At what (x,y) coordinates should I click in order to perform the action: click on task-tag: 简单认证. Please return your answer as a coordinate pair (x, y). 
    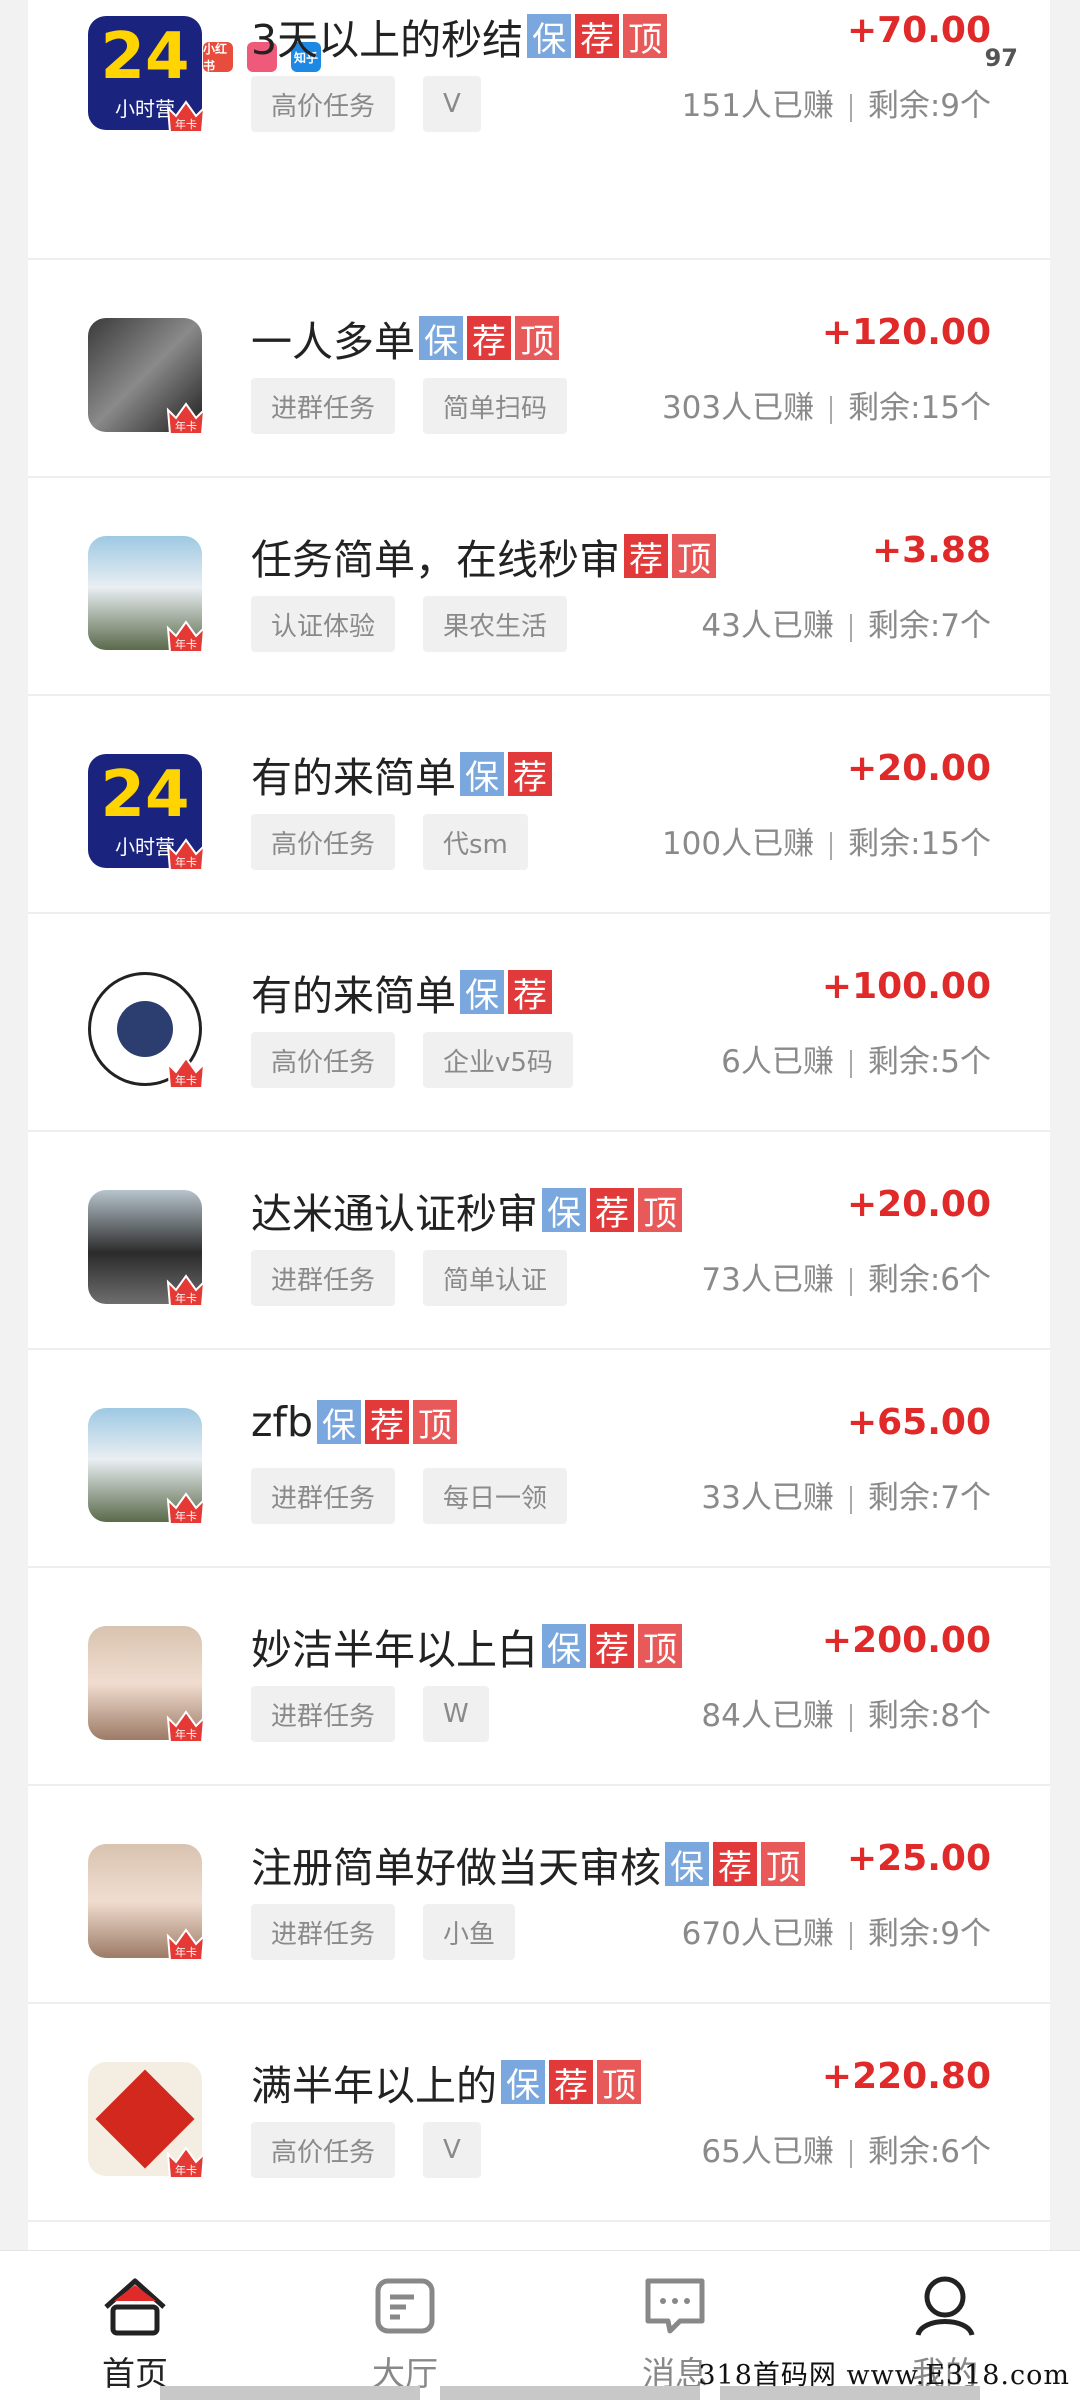
    Looking at the image, I should click on (495, 1278).